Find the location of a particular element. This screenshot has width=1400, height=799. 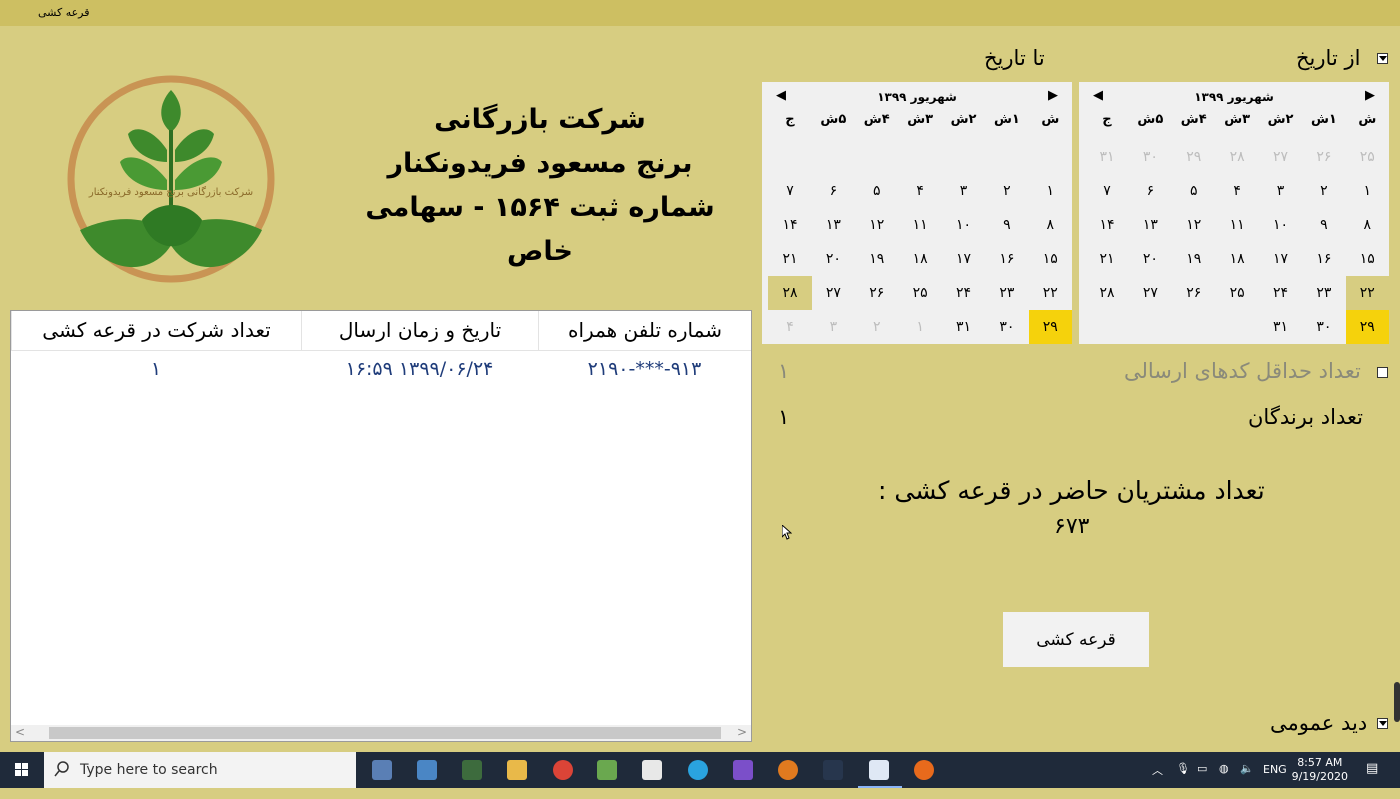

network-app-icon is located at coordinates (382, 770).